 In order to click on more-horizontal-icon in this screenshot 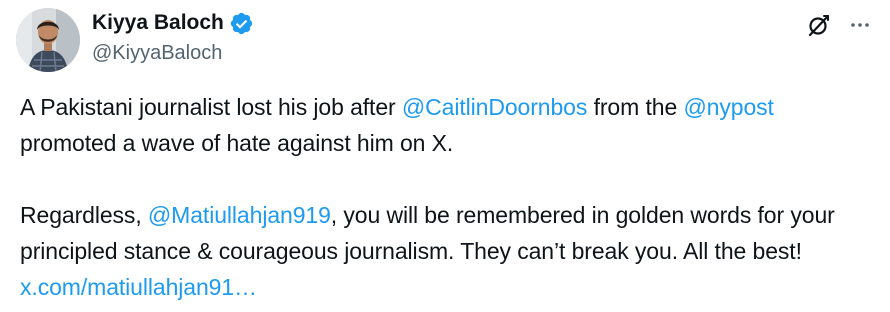, I will do `click(860, 25)`.